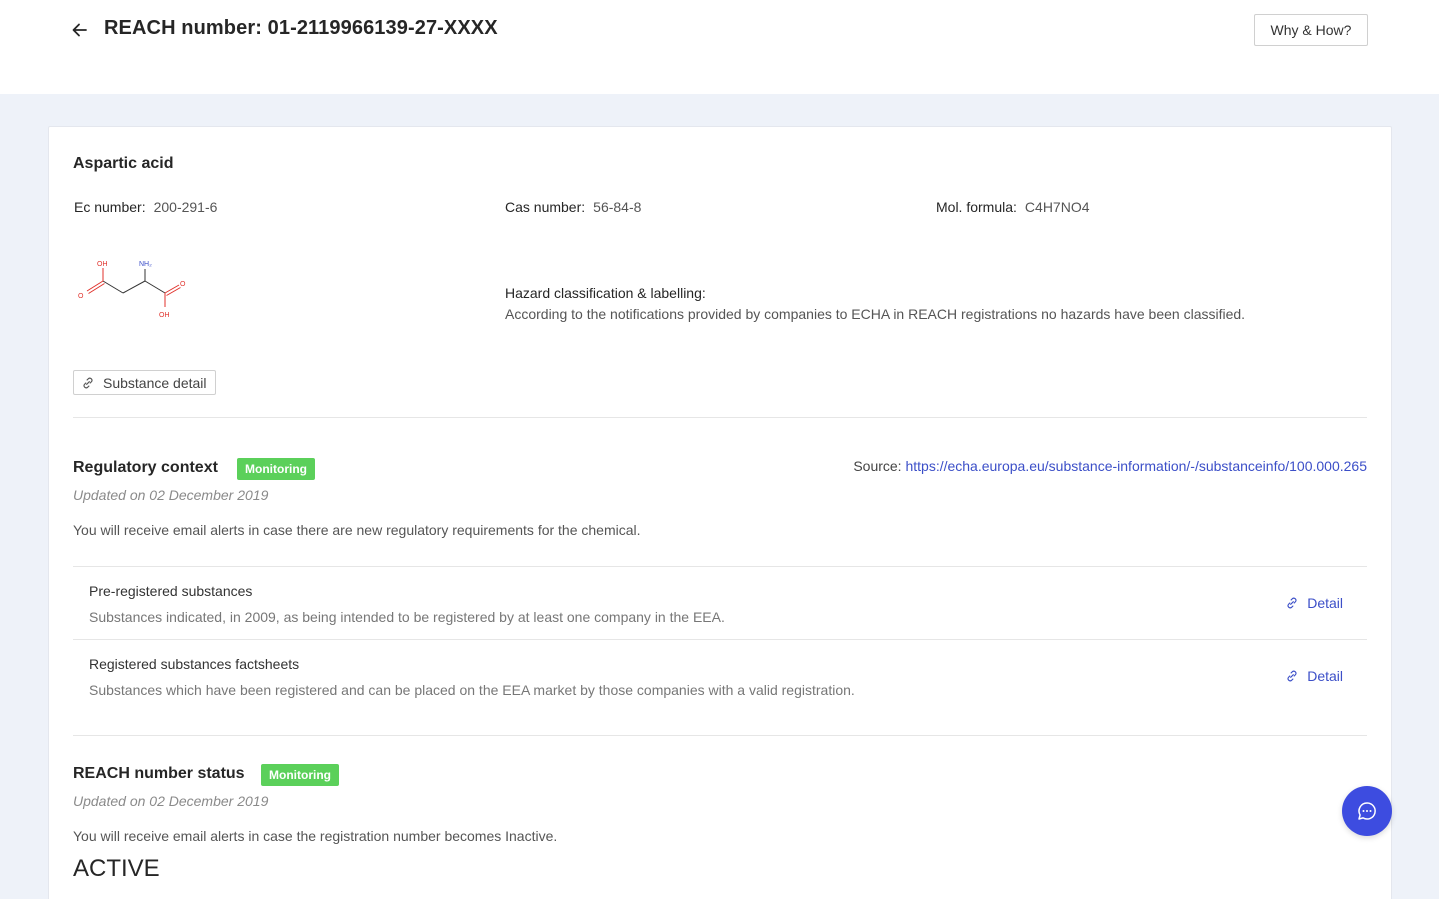 This screenshot has height=899, width=1439. What do you see at coordinates (617, 207) in the screenshot?
I see `cas-number-value: 56-84-8` at bounding box center [617, 207].